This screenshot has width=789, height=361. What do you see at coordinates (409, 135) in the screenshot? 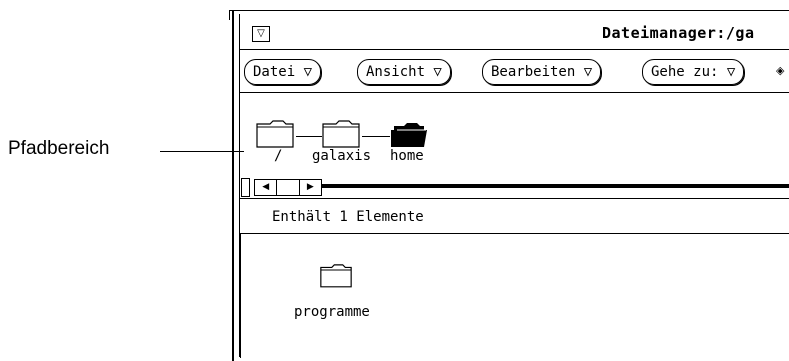
I see `folder-open-icon` at bounding box center [409, 135].